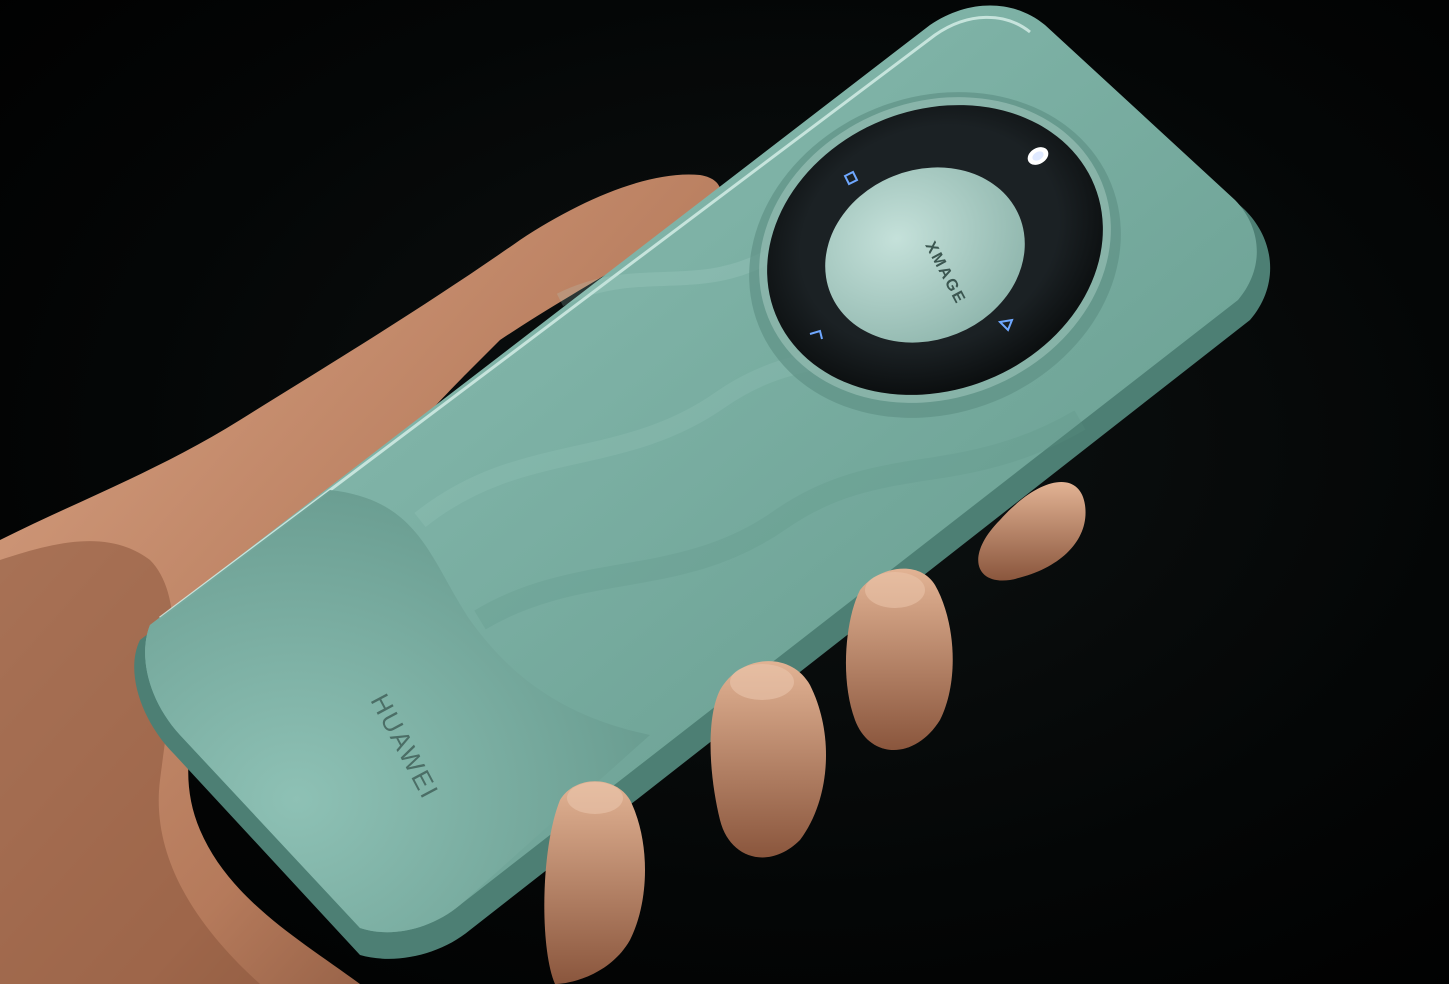 The height and width of the screenshot is (984, 1449). Describe the element at coordinates (895, 590) in the screenshot. I see `finger-middle-nail` at that location.